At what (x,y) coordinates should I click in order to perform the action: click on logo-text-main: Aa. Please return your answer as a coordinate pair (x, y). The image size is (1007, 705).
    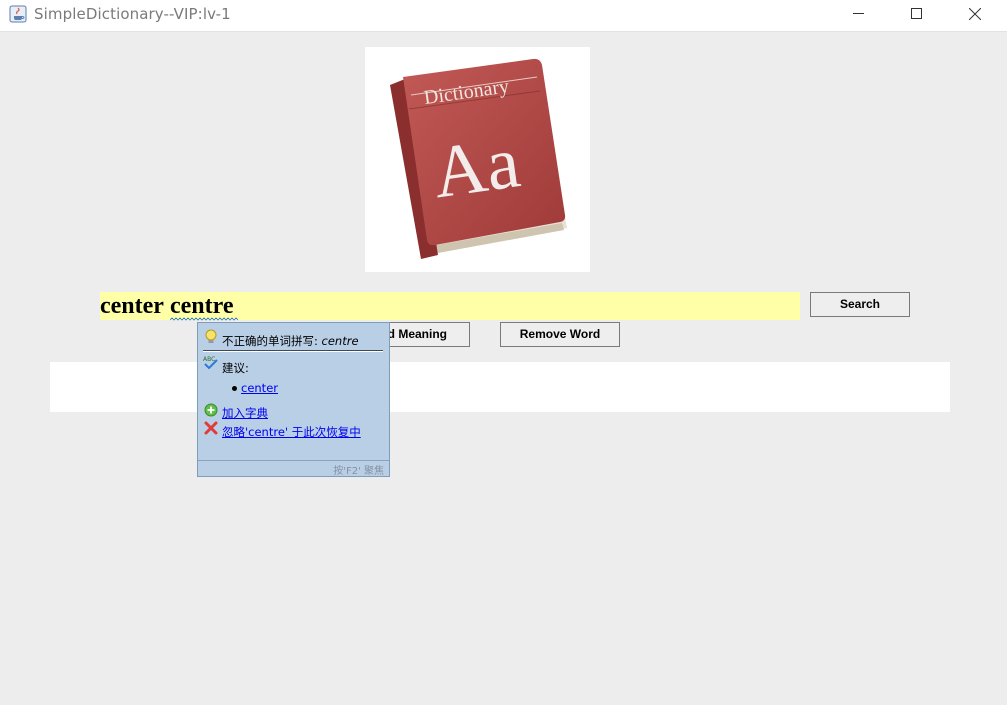
    Looking at the image, I should click on (476, 167).